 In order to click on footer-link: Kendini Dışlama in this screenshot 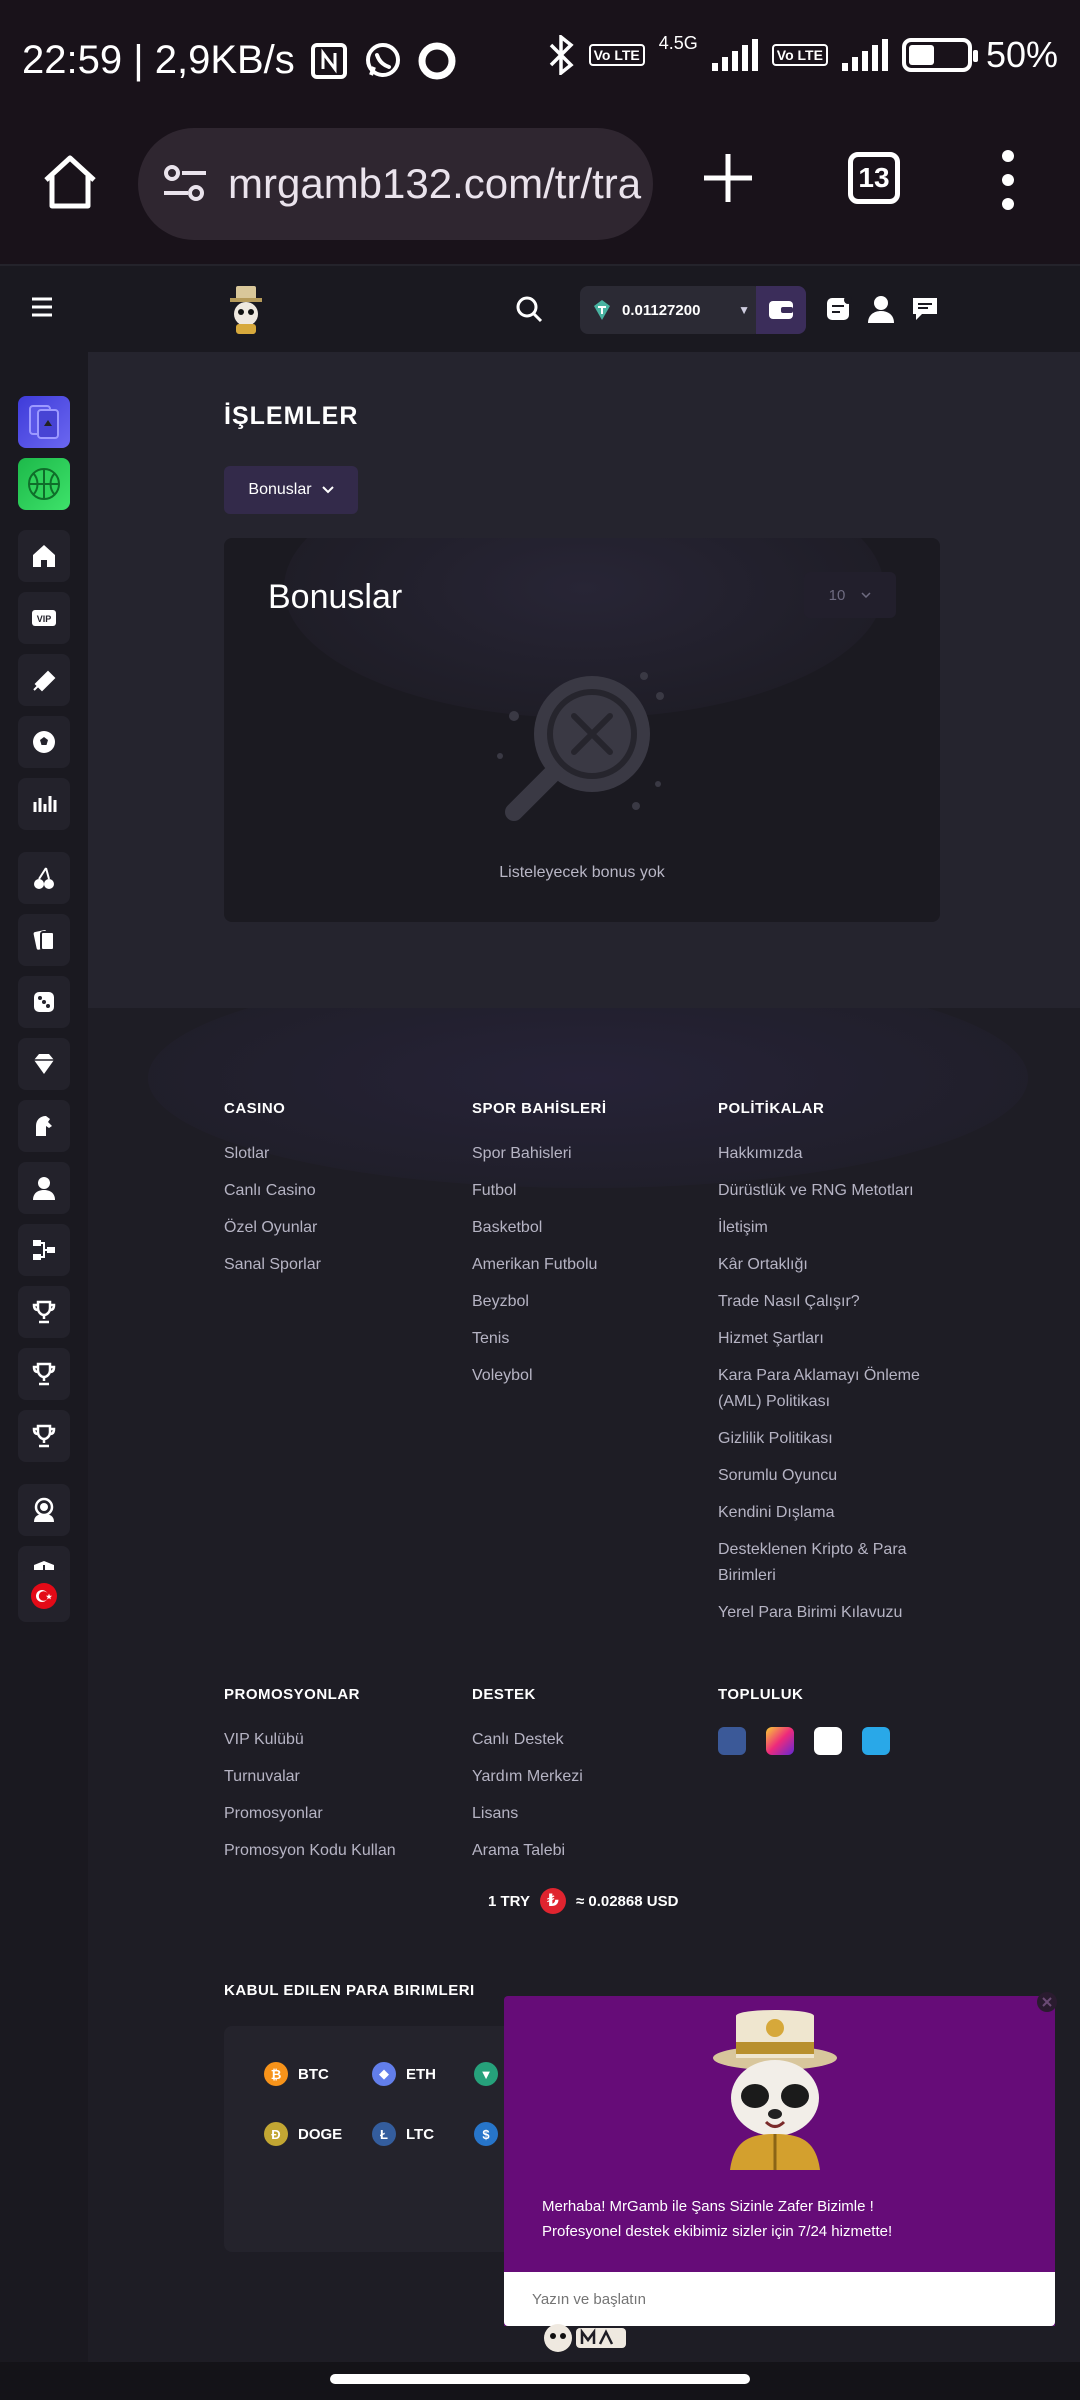, I will do `click(838, 1513)`.